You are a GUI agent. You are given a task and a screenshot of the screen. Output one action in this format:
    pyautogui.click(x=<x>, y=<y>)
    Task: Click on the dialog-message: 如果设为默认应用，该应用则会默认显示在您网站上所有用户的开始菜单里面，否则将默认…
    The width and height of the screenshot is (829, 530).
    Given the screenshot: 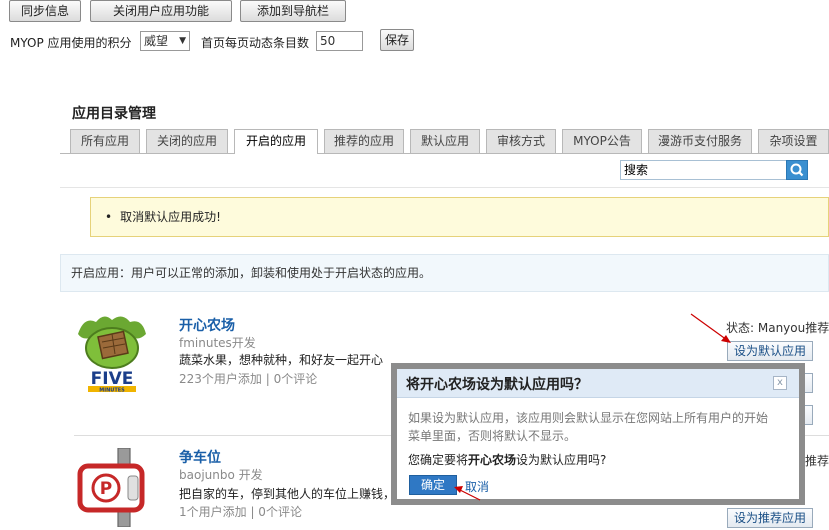 What is the action you would take?
    pyautogui.click(x=588, y=427)
    